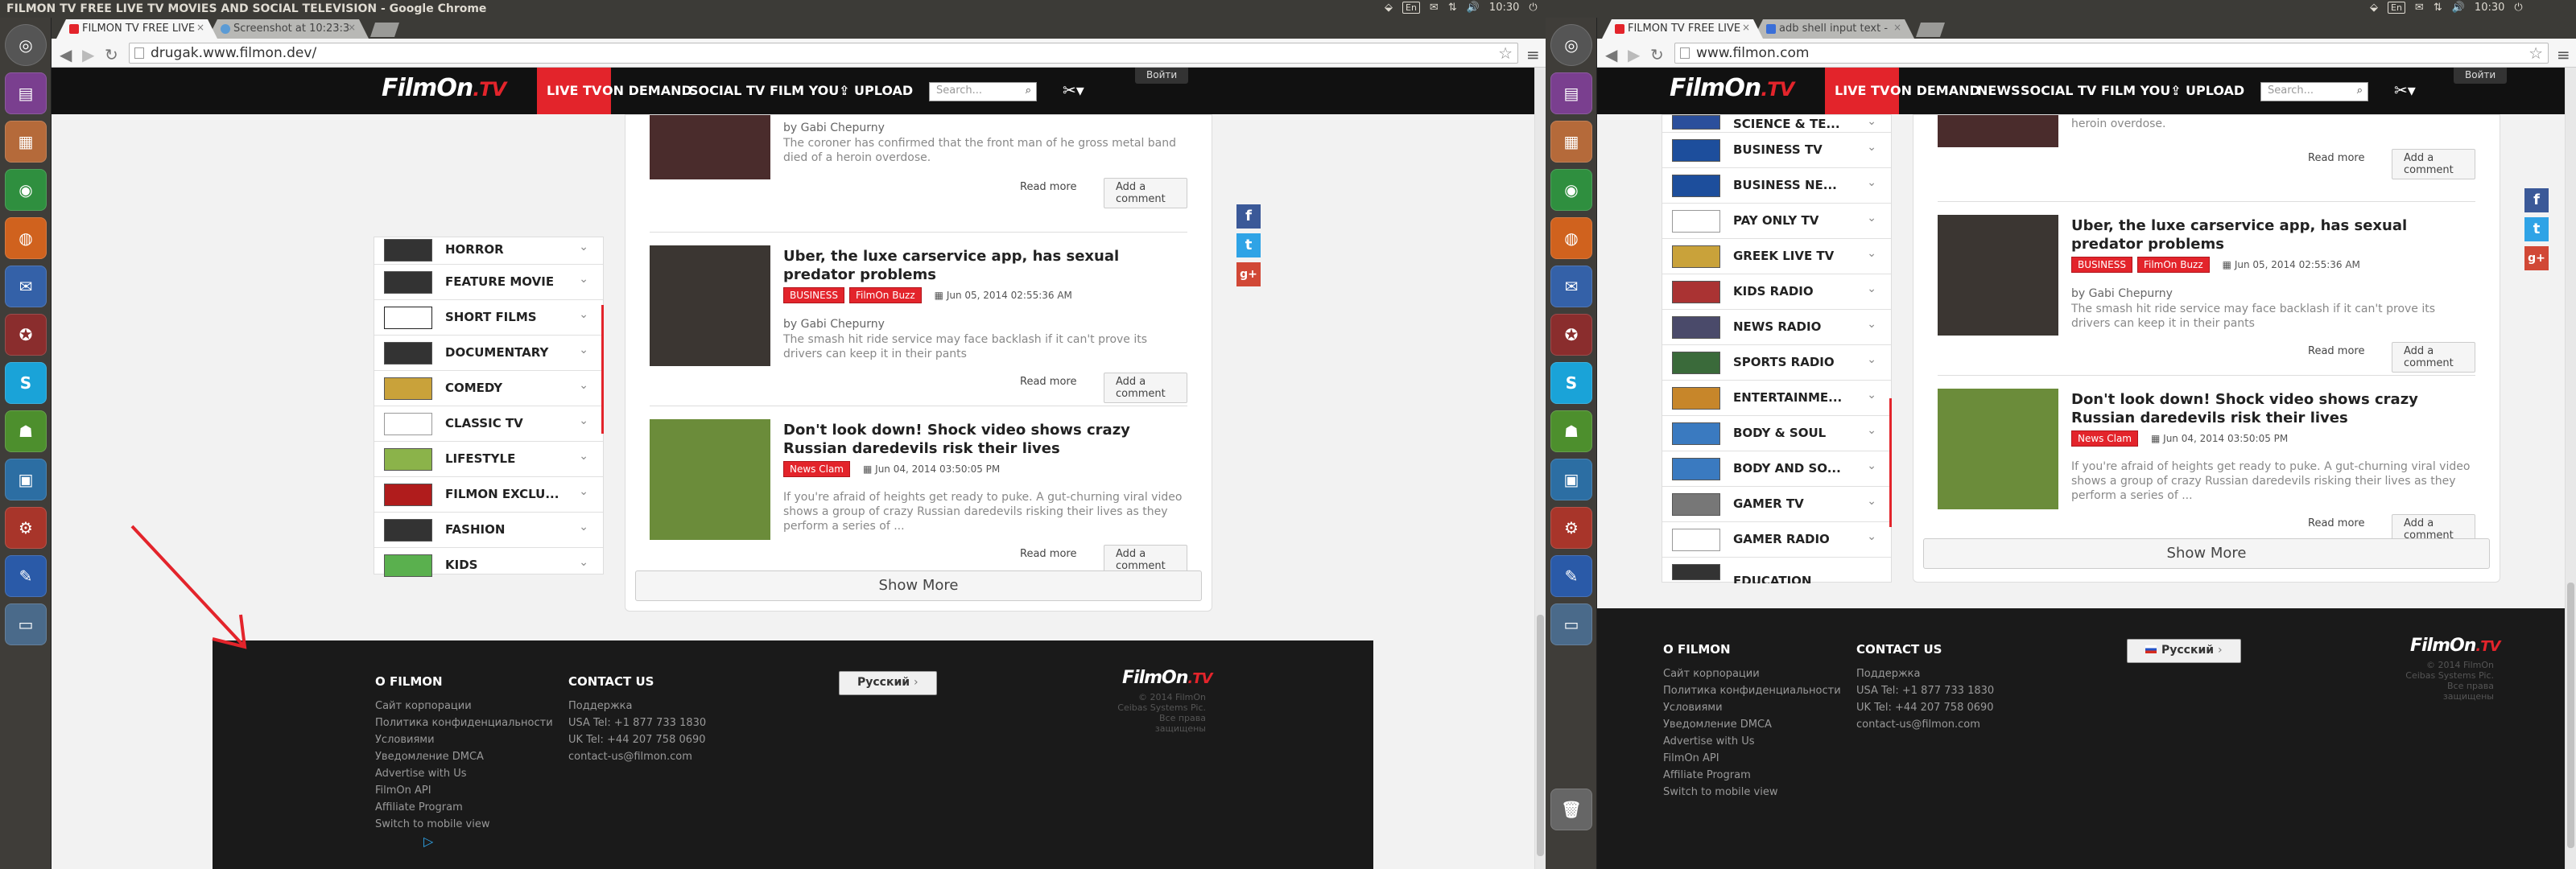 This screenshot has width=2576, height=869. Describe the element at coordinates (26, 479) in the screenshot. I see `document-icon: ▣` at that location.